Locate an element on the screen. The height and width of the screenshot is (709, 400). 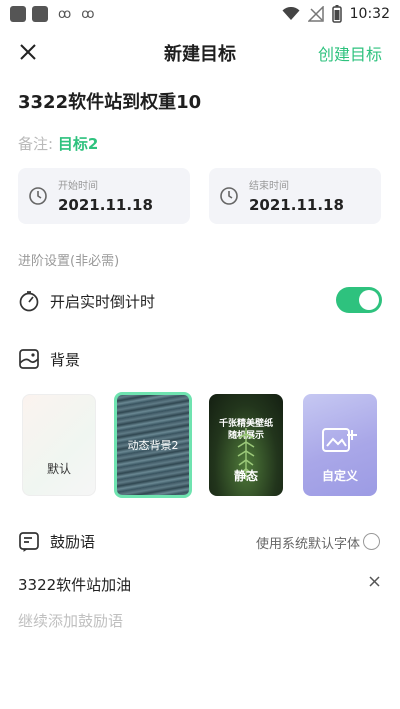
note-label: 备注: is located at coordinates (36, 144).